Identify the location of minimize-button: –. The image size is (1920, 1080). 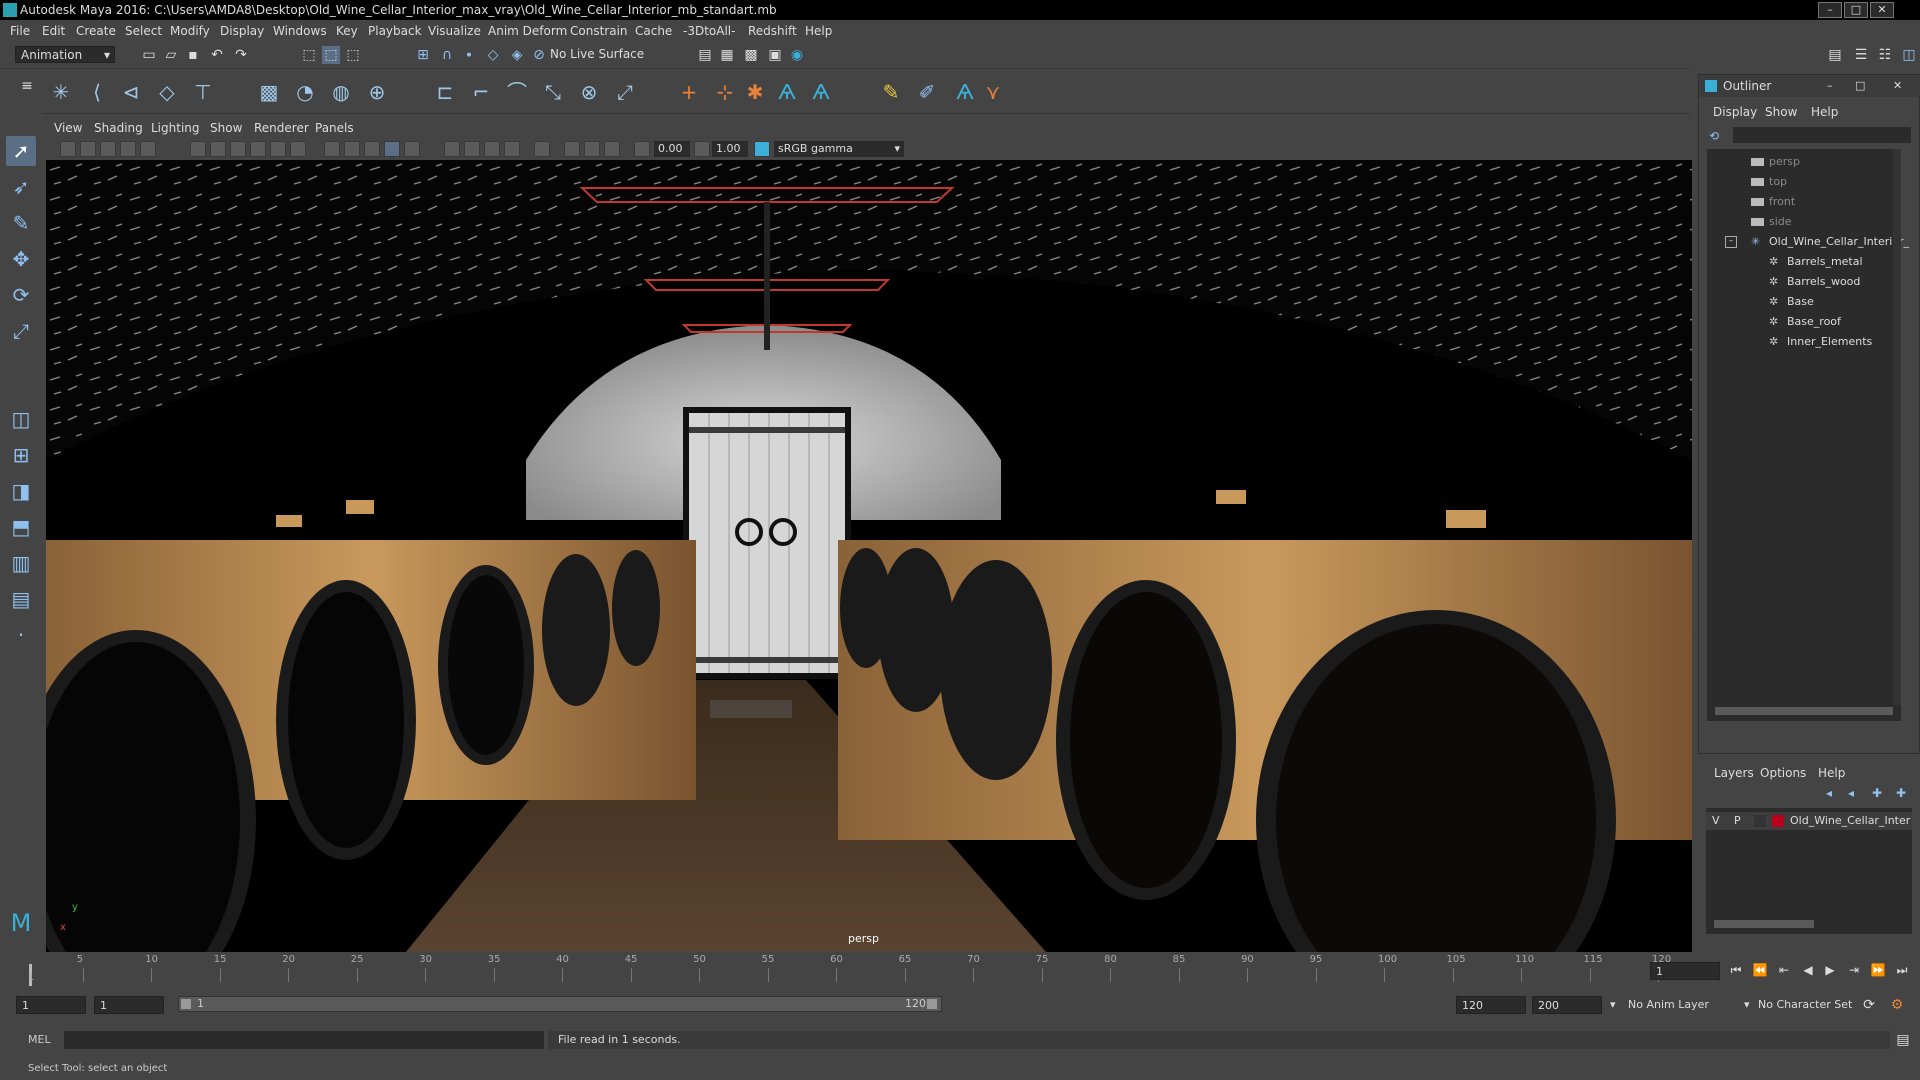
(1830, 10).